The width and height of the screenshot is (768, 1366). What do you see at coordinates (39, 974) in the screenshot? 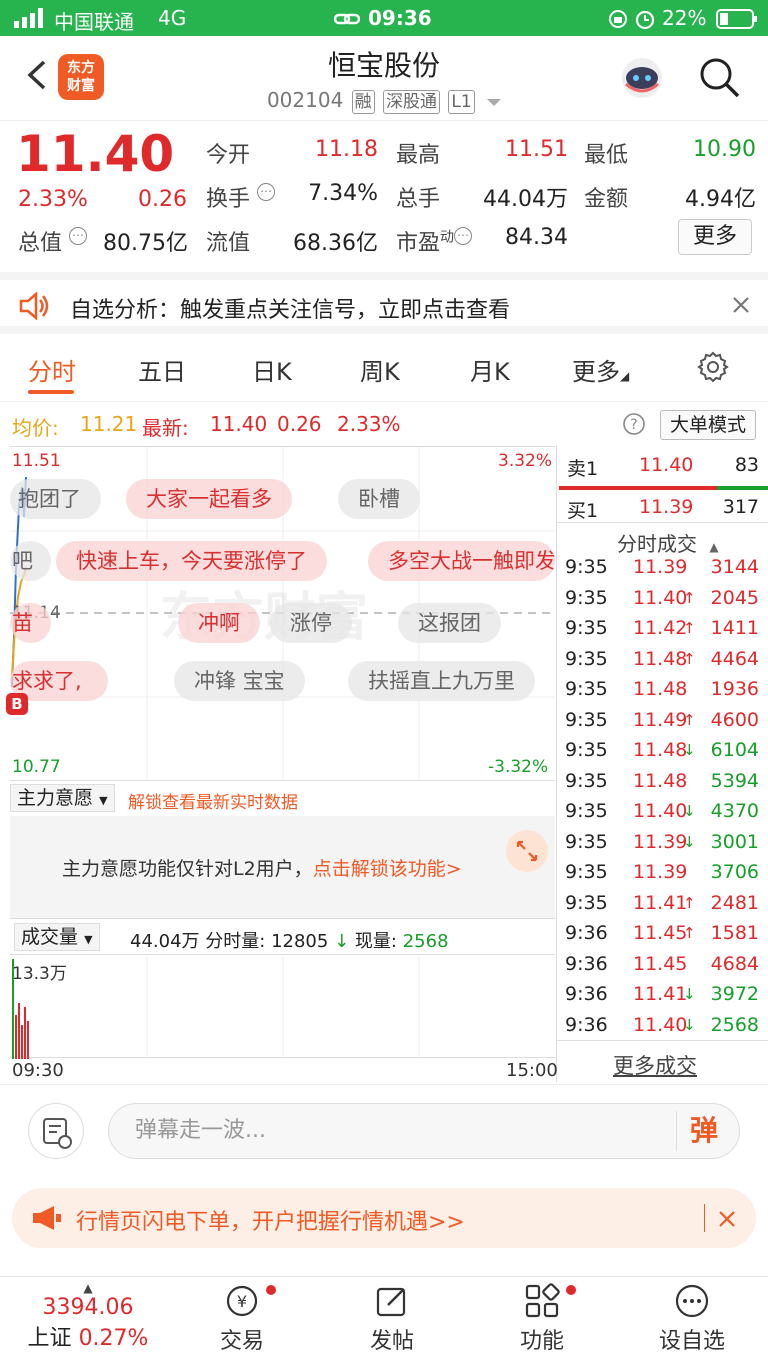
I see `volume-max: 13.3万` at bounding box center [39, 974].